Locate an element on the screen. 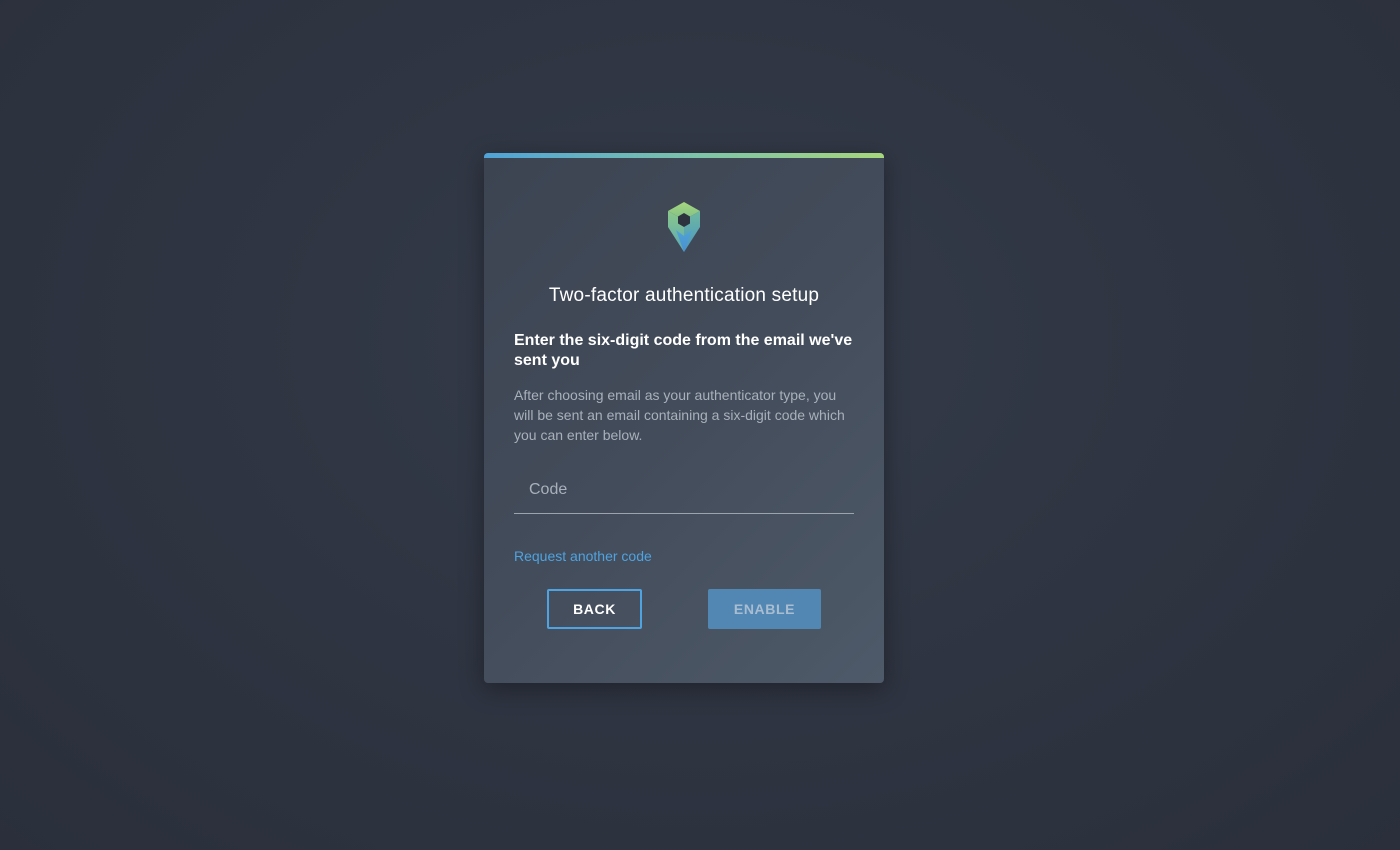 The height and width of the screenshot is (850, 1400). accent-bar is located at coordinates (684, 155).